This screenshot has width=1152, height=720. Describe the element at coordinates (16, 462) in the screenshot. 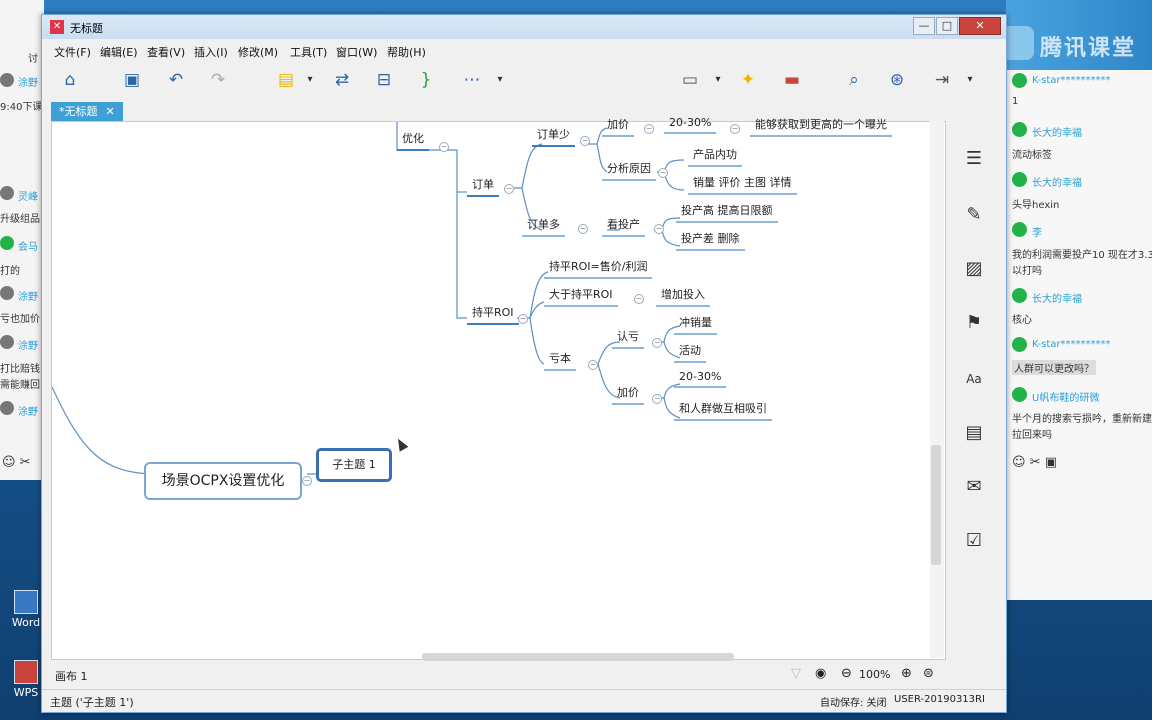

I see `emoji-icon: ☺ ✂` at that location.